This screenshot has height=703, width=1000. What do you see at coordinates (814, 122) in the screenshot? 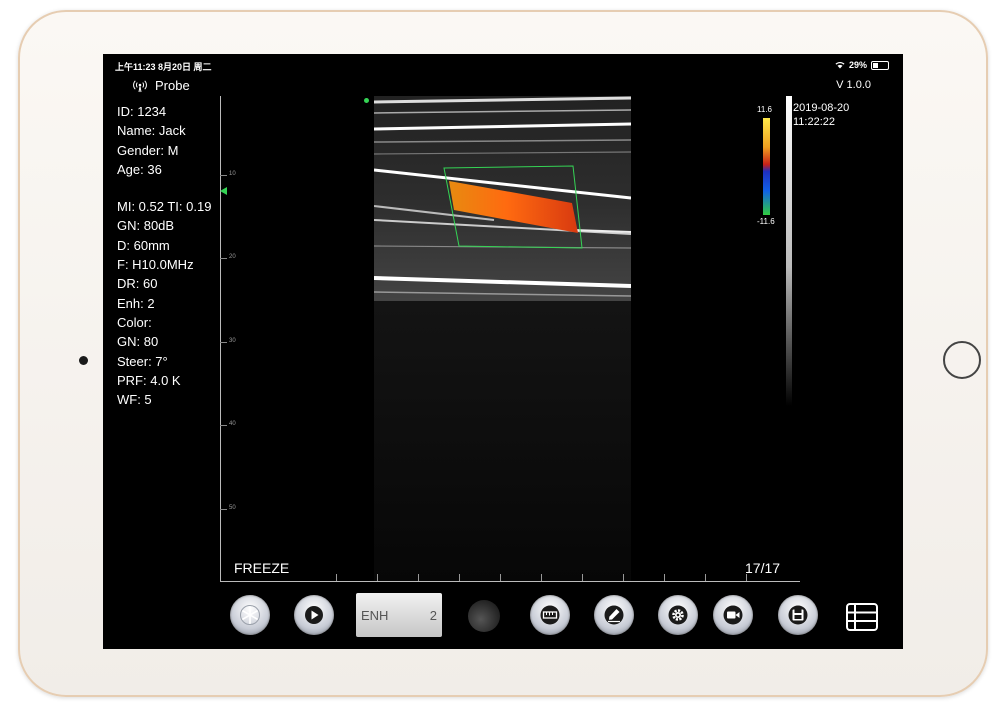
I see `scan-time: 11:22:22` at bounding box center [814, 122].